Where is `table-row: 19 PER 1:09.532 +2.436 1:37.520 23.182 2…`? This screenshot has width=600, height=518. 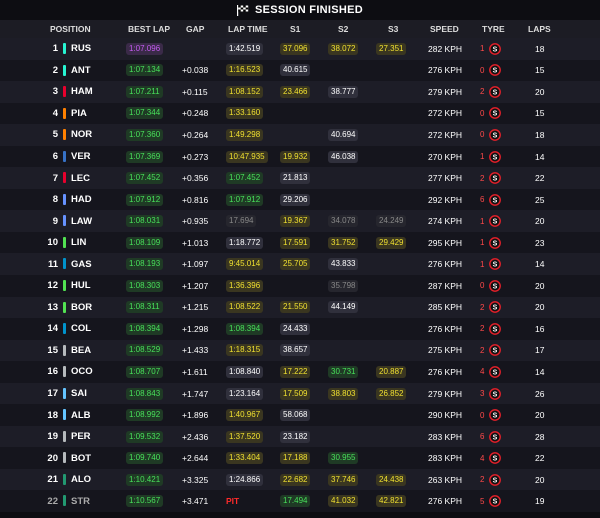
table-row: 19 PER 1:09.532 +2.436 1:37.520 23.182 2… is located at coordinates (300, 436).